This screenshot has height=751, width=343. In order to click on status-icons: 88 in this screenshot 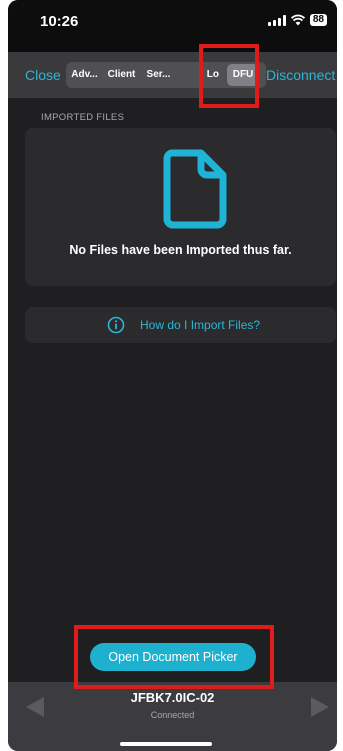, I will do `click(297, 20)`.